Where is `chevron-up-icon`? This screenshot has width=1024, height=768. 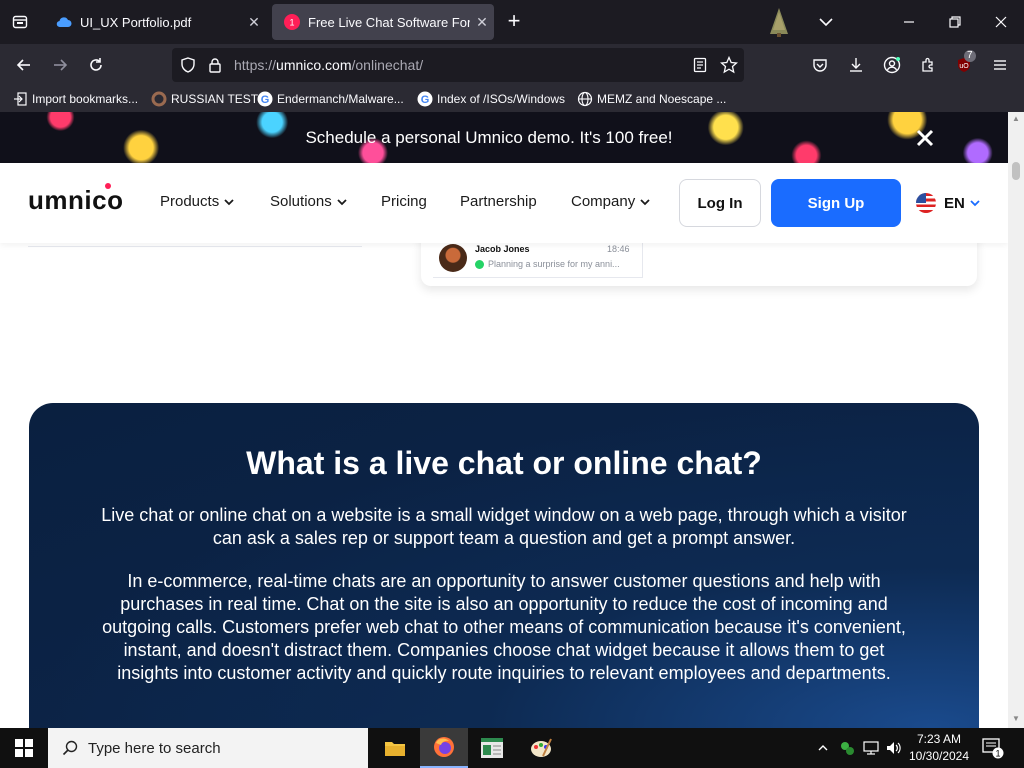
chevron-up-icon is located at coordinates (823, 748).